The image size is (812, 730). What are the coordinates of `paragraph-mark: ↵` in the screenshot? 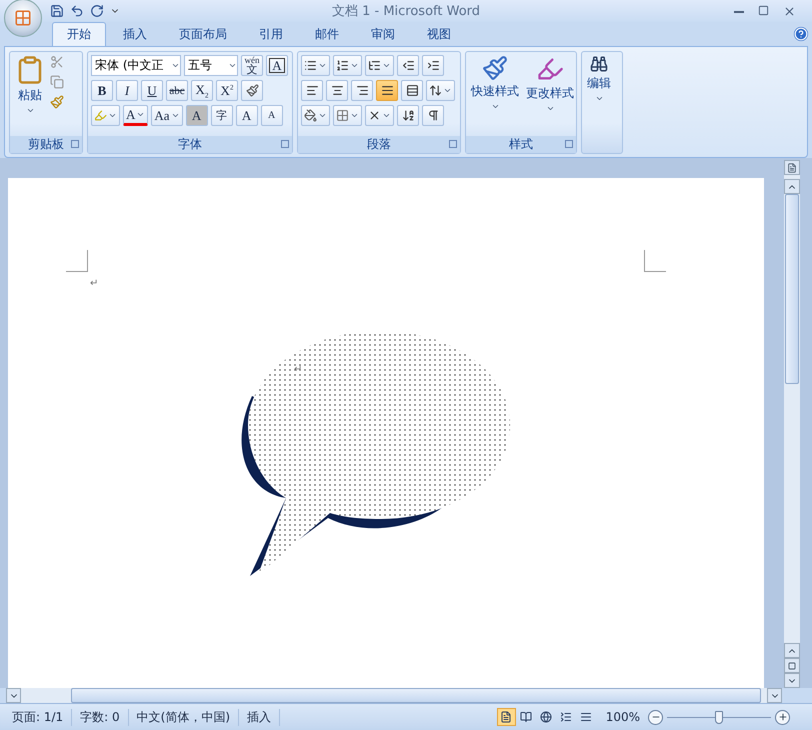 It's located at (298, 369).